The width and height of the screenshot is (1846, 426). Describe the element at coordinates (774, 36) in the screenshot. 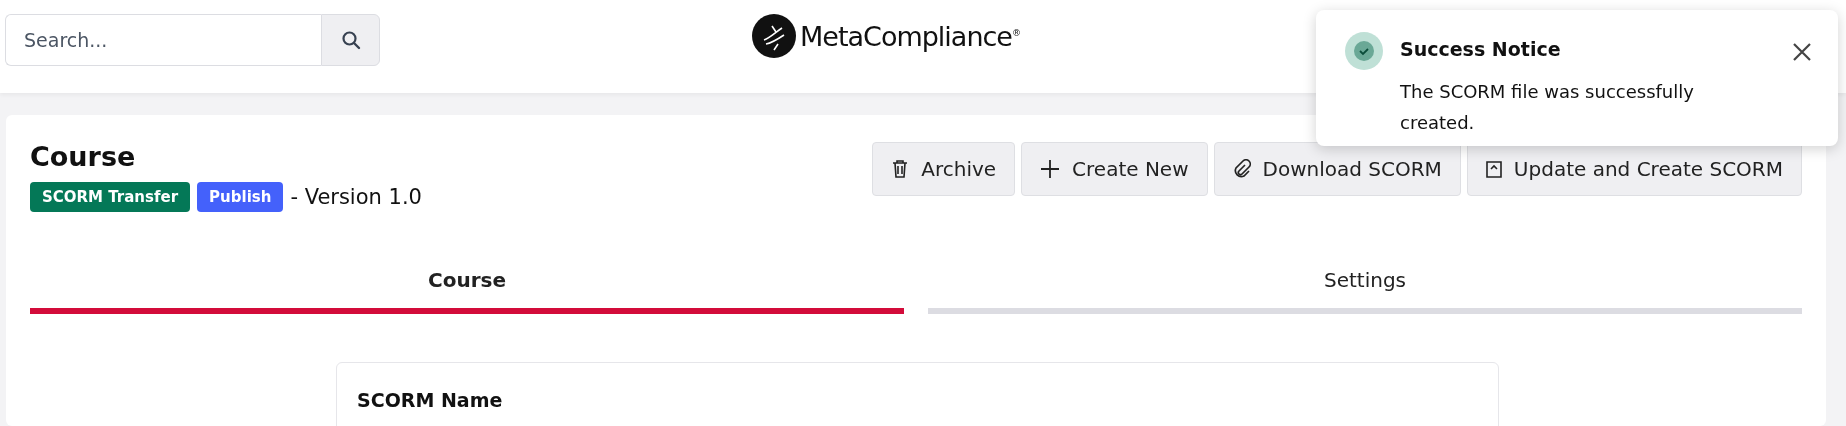

I see `logo-emblem-icon` at that location.